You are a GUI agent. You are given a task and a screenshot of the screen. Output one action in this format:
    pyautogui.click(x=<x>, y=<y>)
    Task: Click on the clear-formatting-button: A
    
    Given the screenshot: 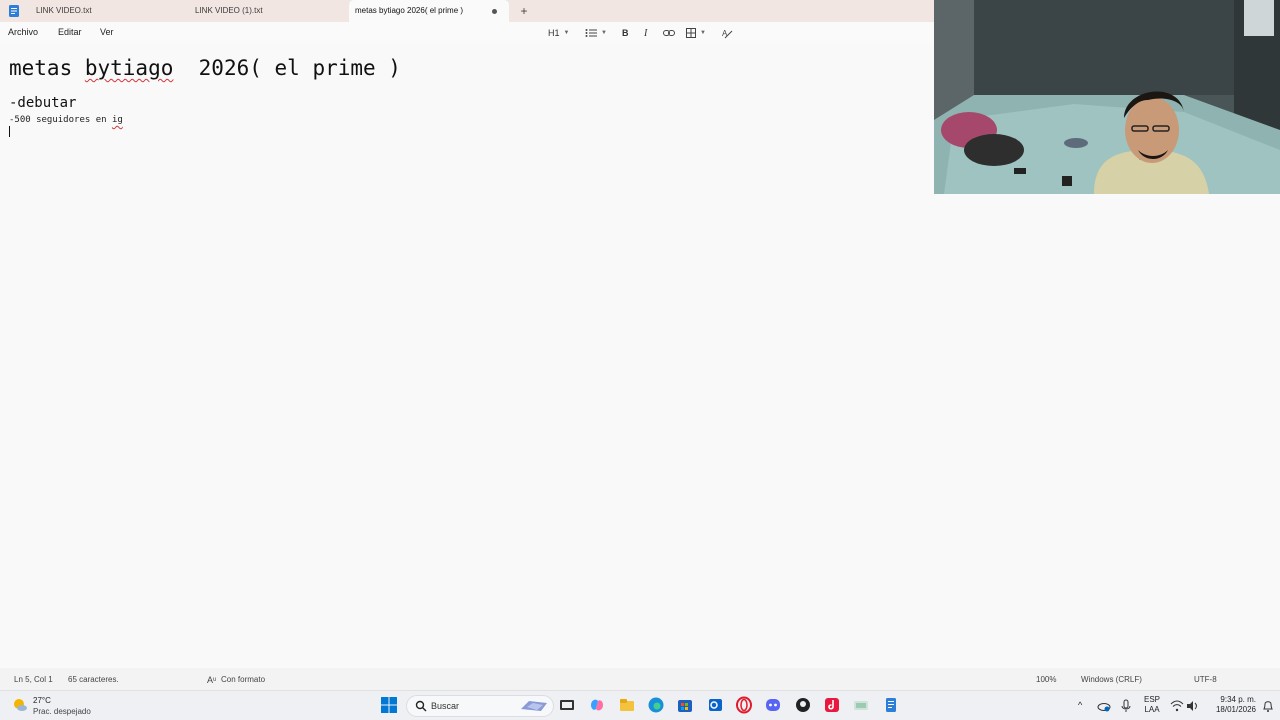 What is the action you would take?
    pyautogui.click(x=727, y=33)
    